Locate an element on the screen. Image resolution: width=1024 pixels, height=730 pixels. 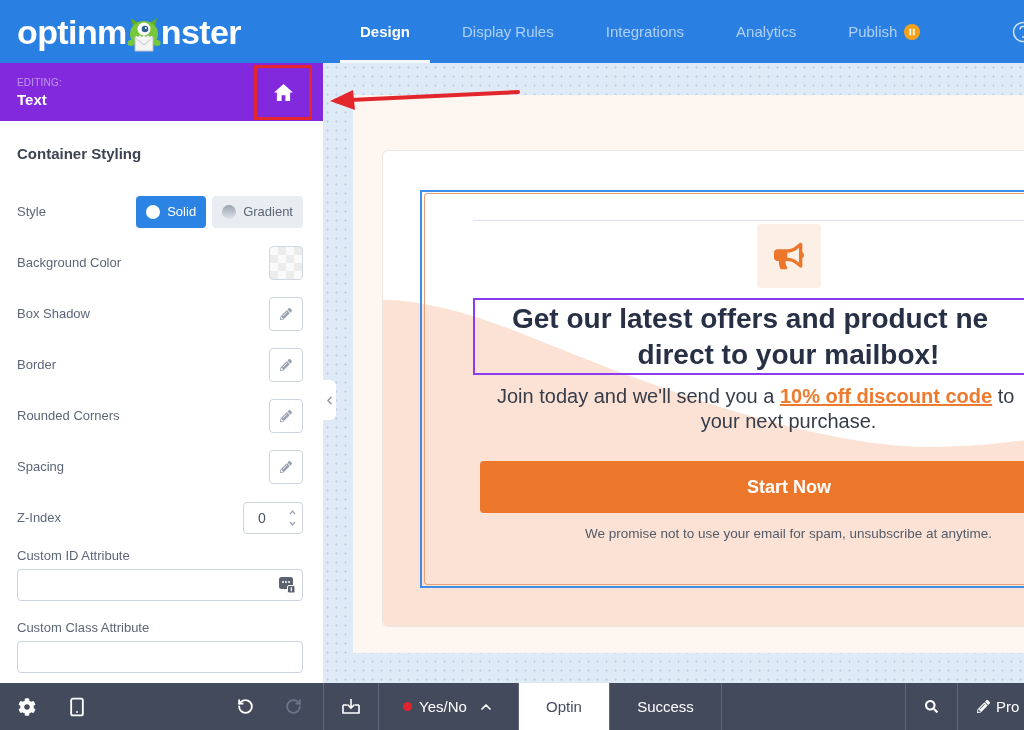
home-icon is located at coordinates (283, 92).